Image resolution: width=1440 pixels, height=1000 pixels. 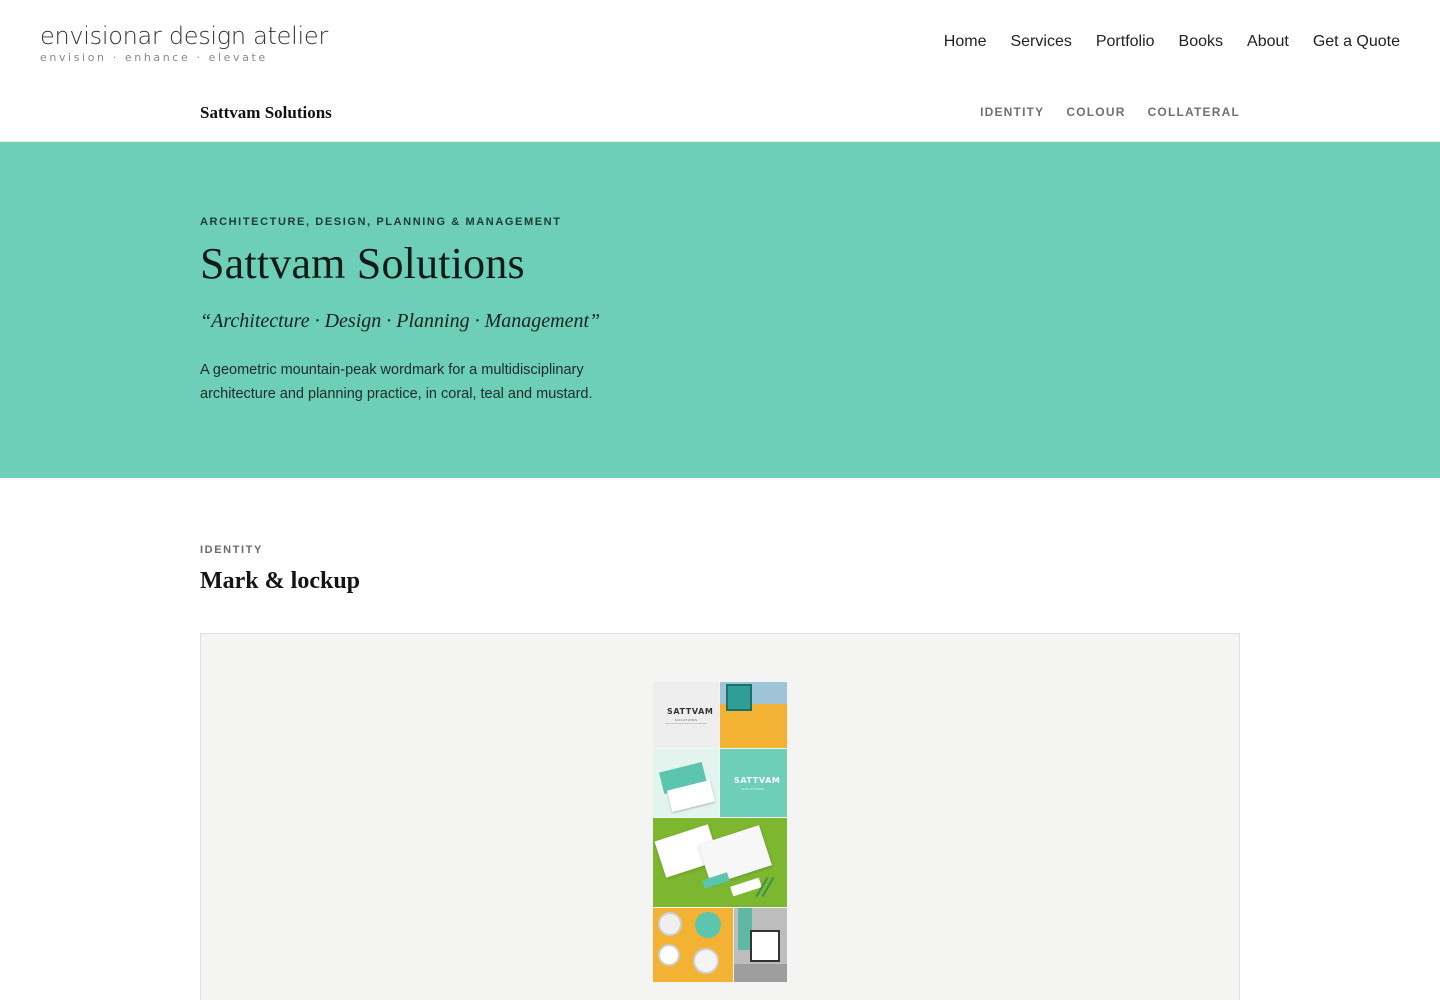 I want to click on collage-wordmark-teal: SATTVAM, so click(x=757, y=780).